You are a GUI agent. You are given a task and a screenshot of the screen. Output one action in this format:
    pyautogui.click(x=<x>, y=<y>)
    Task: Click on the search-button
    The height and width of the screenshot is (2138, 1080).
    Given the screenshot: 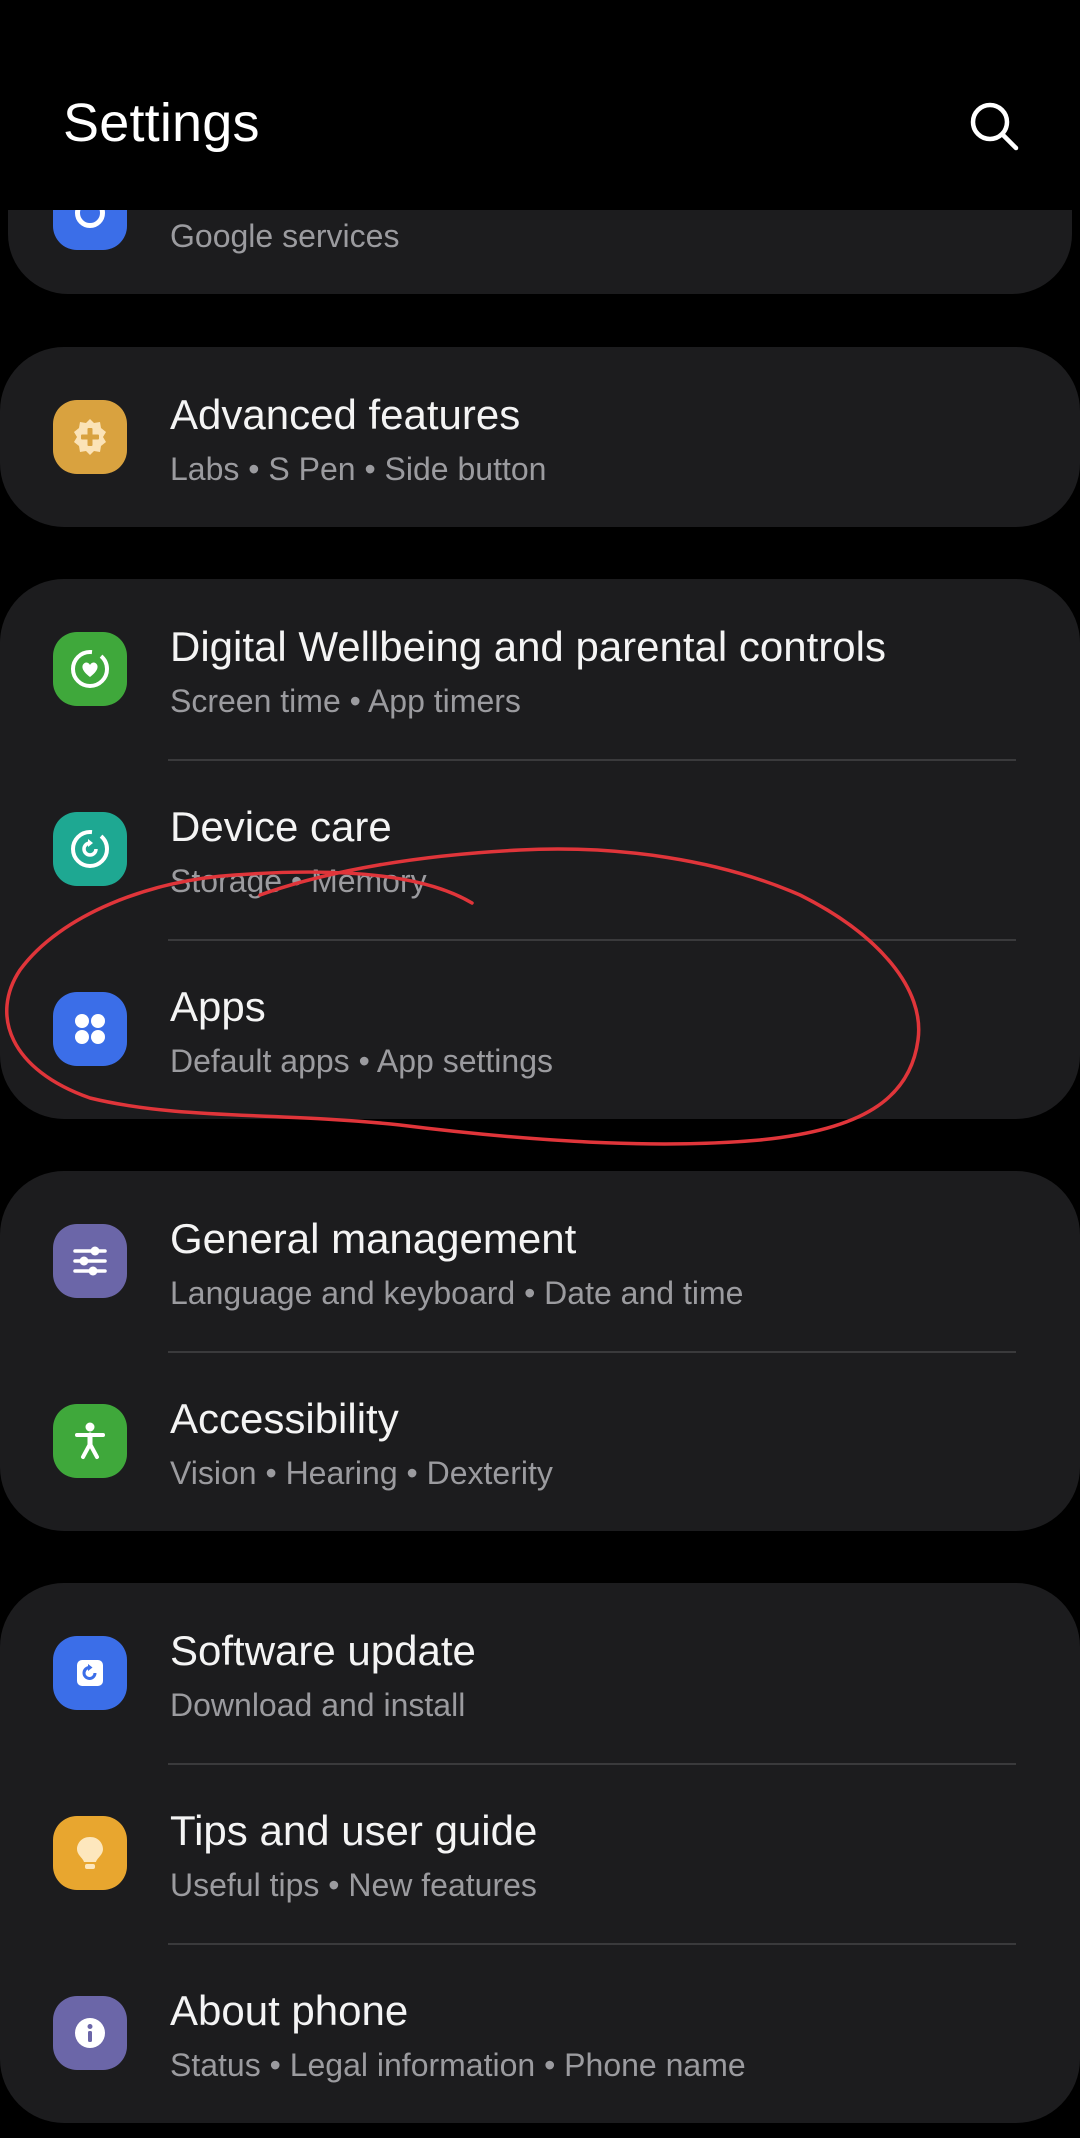 What is the action you would take?
    pyautogui.click(x=995, y=127)
    